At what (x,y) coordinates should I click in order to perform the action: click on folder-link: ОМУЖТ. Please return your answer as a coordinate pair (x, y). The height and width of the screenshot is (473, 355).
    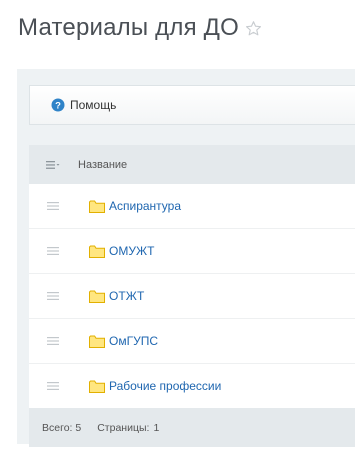
    Looking at the image, I should click on (122, 251).